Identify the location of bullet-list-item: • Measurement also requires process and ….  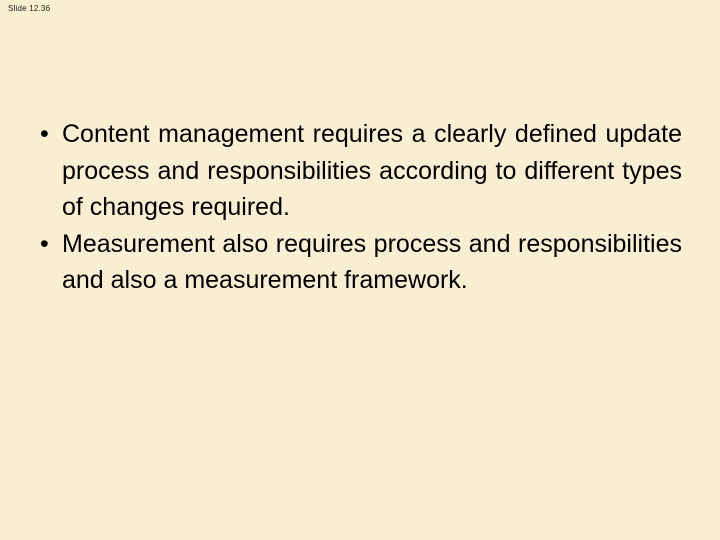
(359, 262).